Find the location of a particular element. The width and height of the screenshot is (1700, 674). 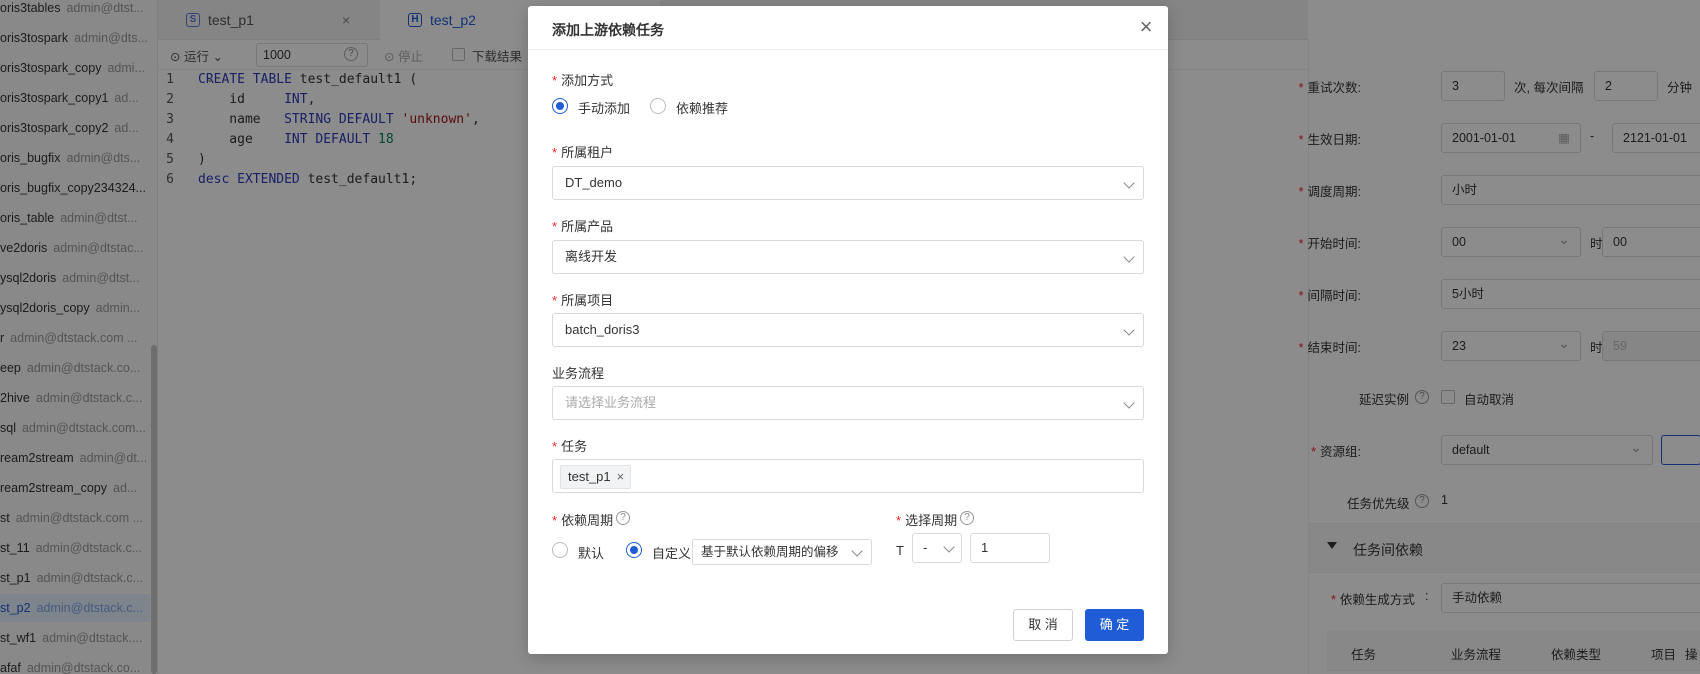

add-method-label: 添加方式 is located at coordinates (582, 79).